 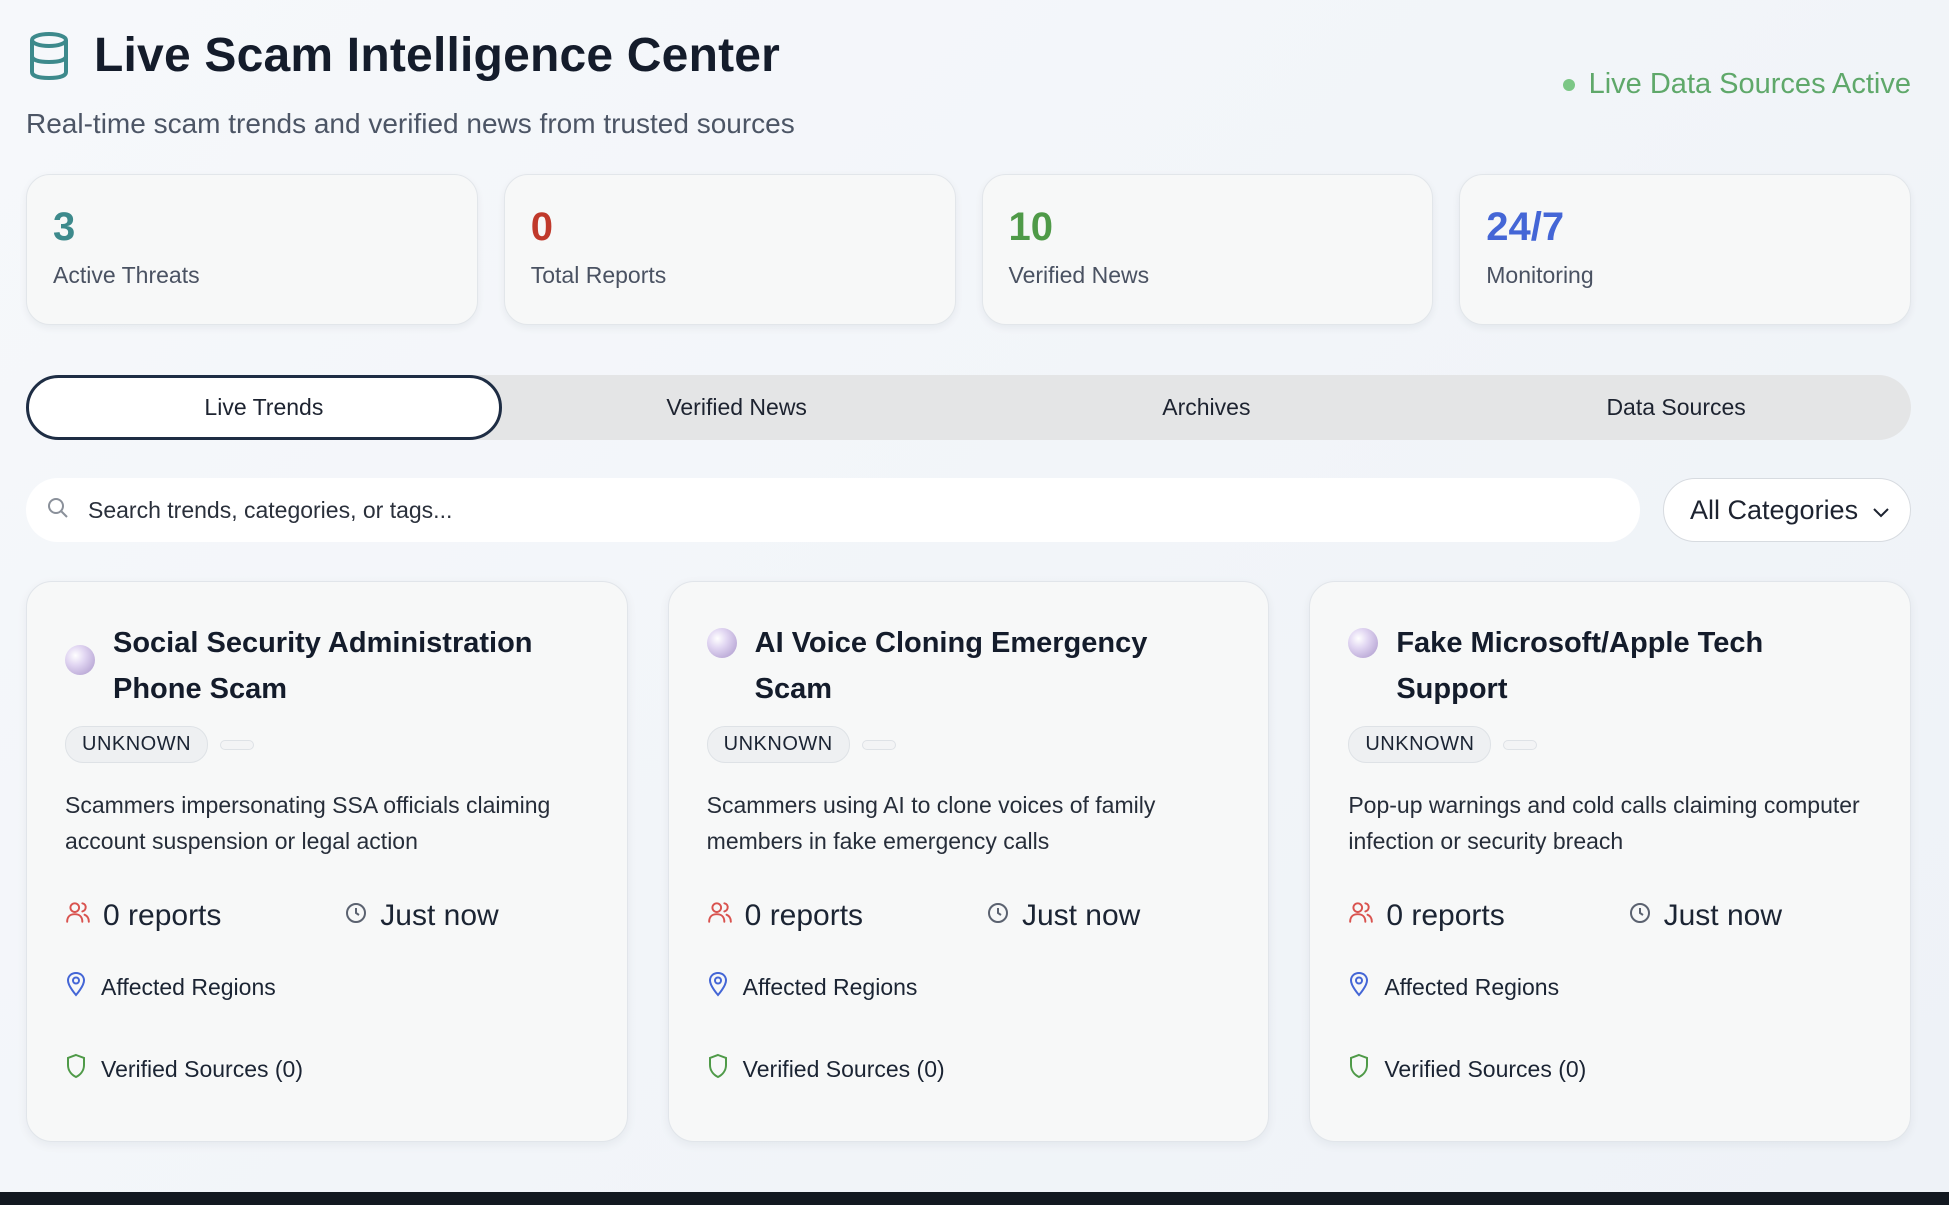 What do you see at coordinates (974, 1198) in the screenshot?
I see `footer-bar` at bounding box center [974, 1198].